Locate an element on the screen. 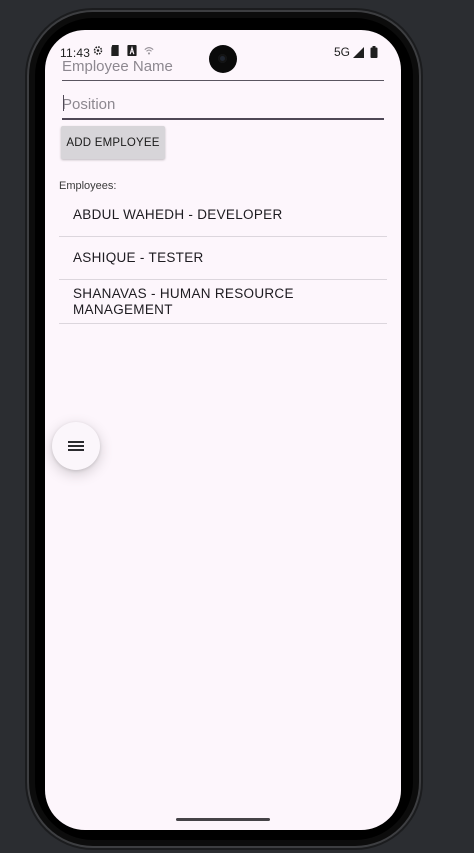 The width and height of the screenshot is (474, 853). floating-menu-button is located at coordinates (76, 446).